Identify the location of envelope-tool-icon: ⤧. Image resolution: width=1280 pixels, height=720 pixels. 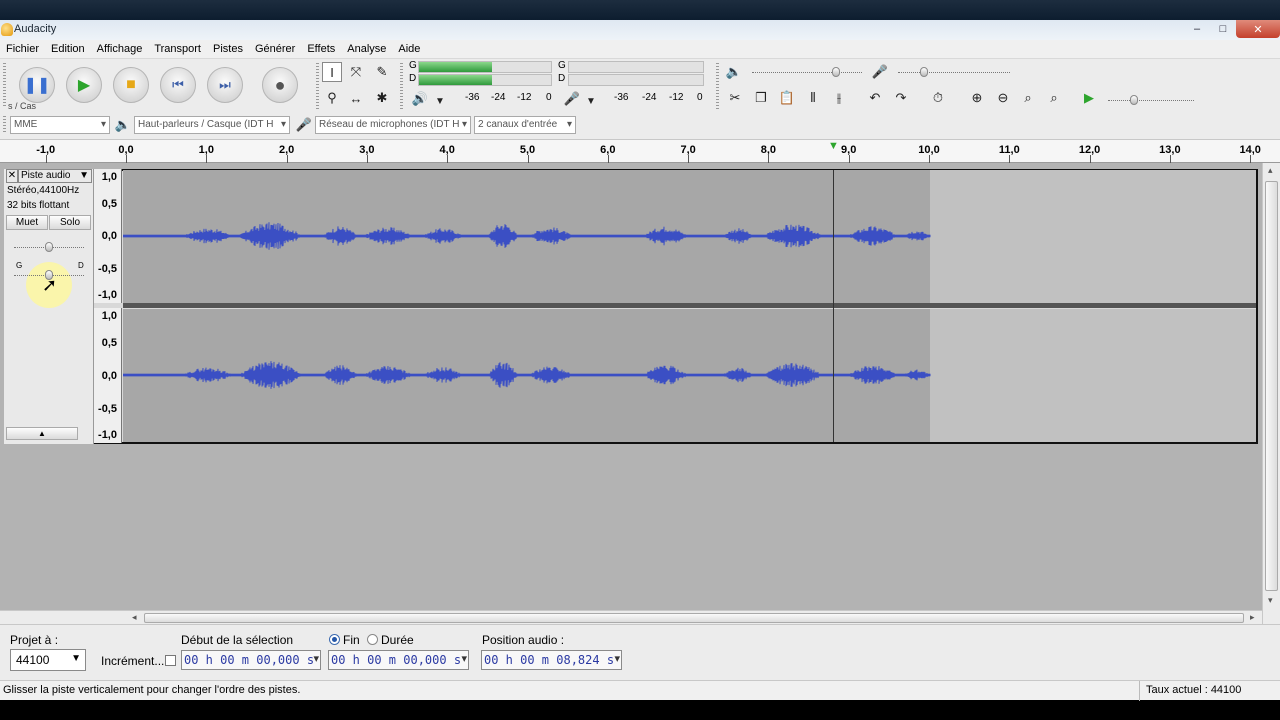
(356, 72).